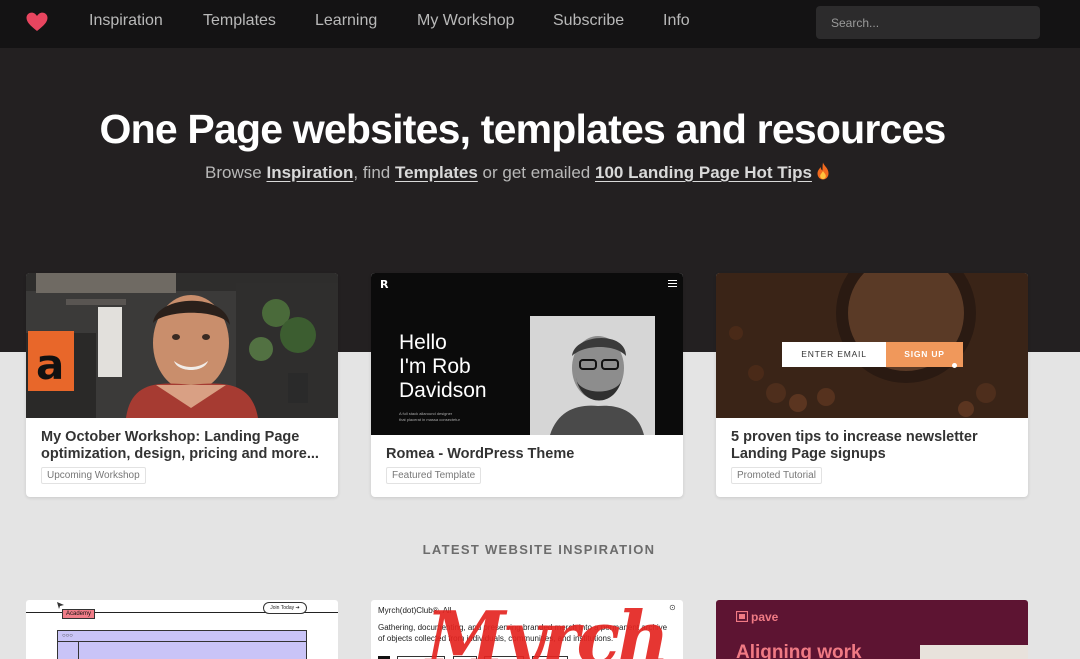  What do you see at coordinates (703, 172) in the screenshot?
I see `hero-link-hot-tips: 100 Landing Page Hot Tips` at bounding box center [703, 172].